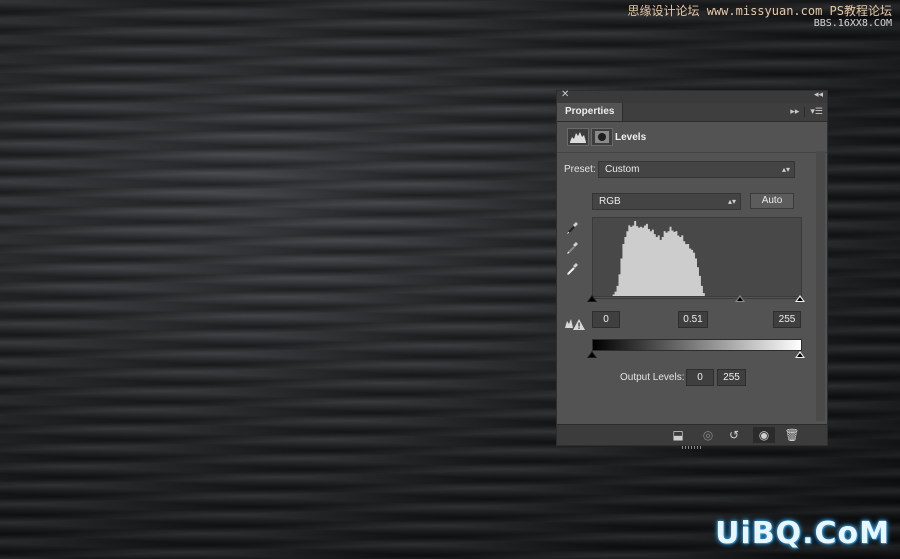 The height and width of the screenshot is (559, 900). I want to click on resize-grip-icon, so click(692, 447).